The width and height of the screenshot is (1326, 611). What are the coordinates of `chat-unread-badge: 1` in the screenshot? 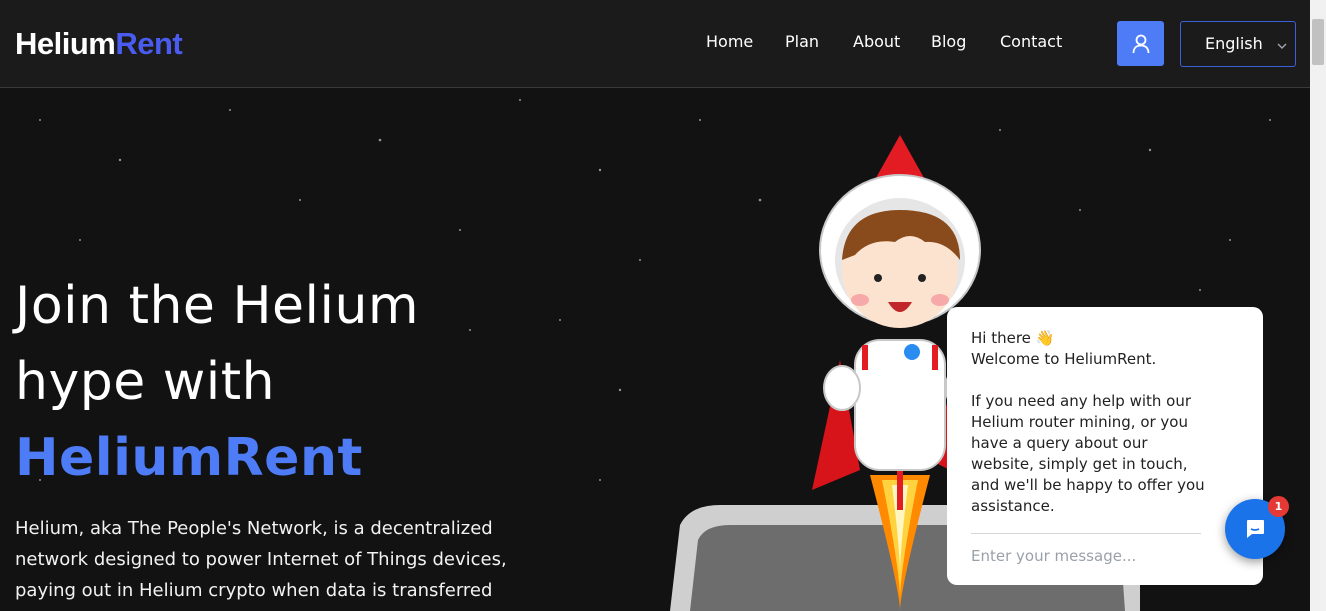 It's located at (1278, 506).